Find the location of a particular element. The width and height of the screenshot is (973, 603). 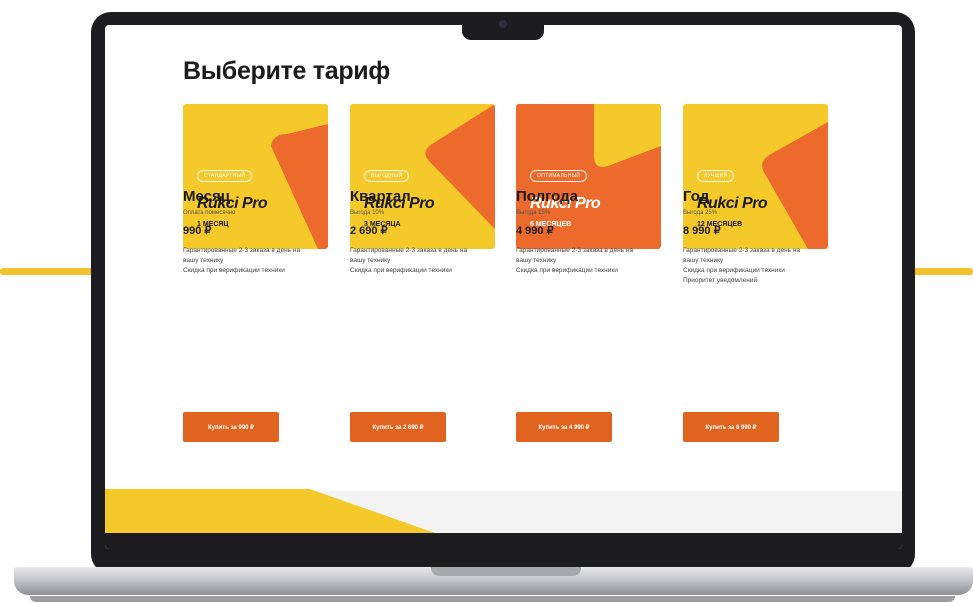

plan-badge: выгодный is located at coordinates (387, 176).